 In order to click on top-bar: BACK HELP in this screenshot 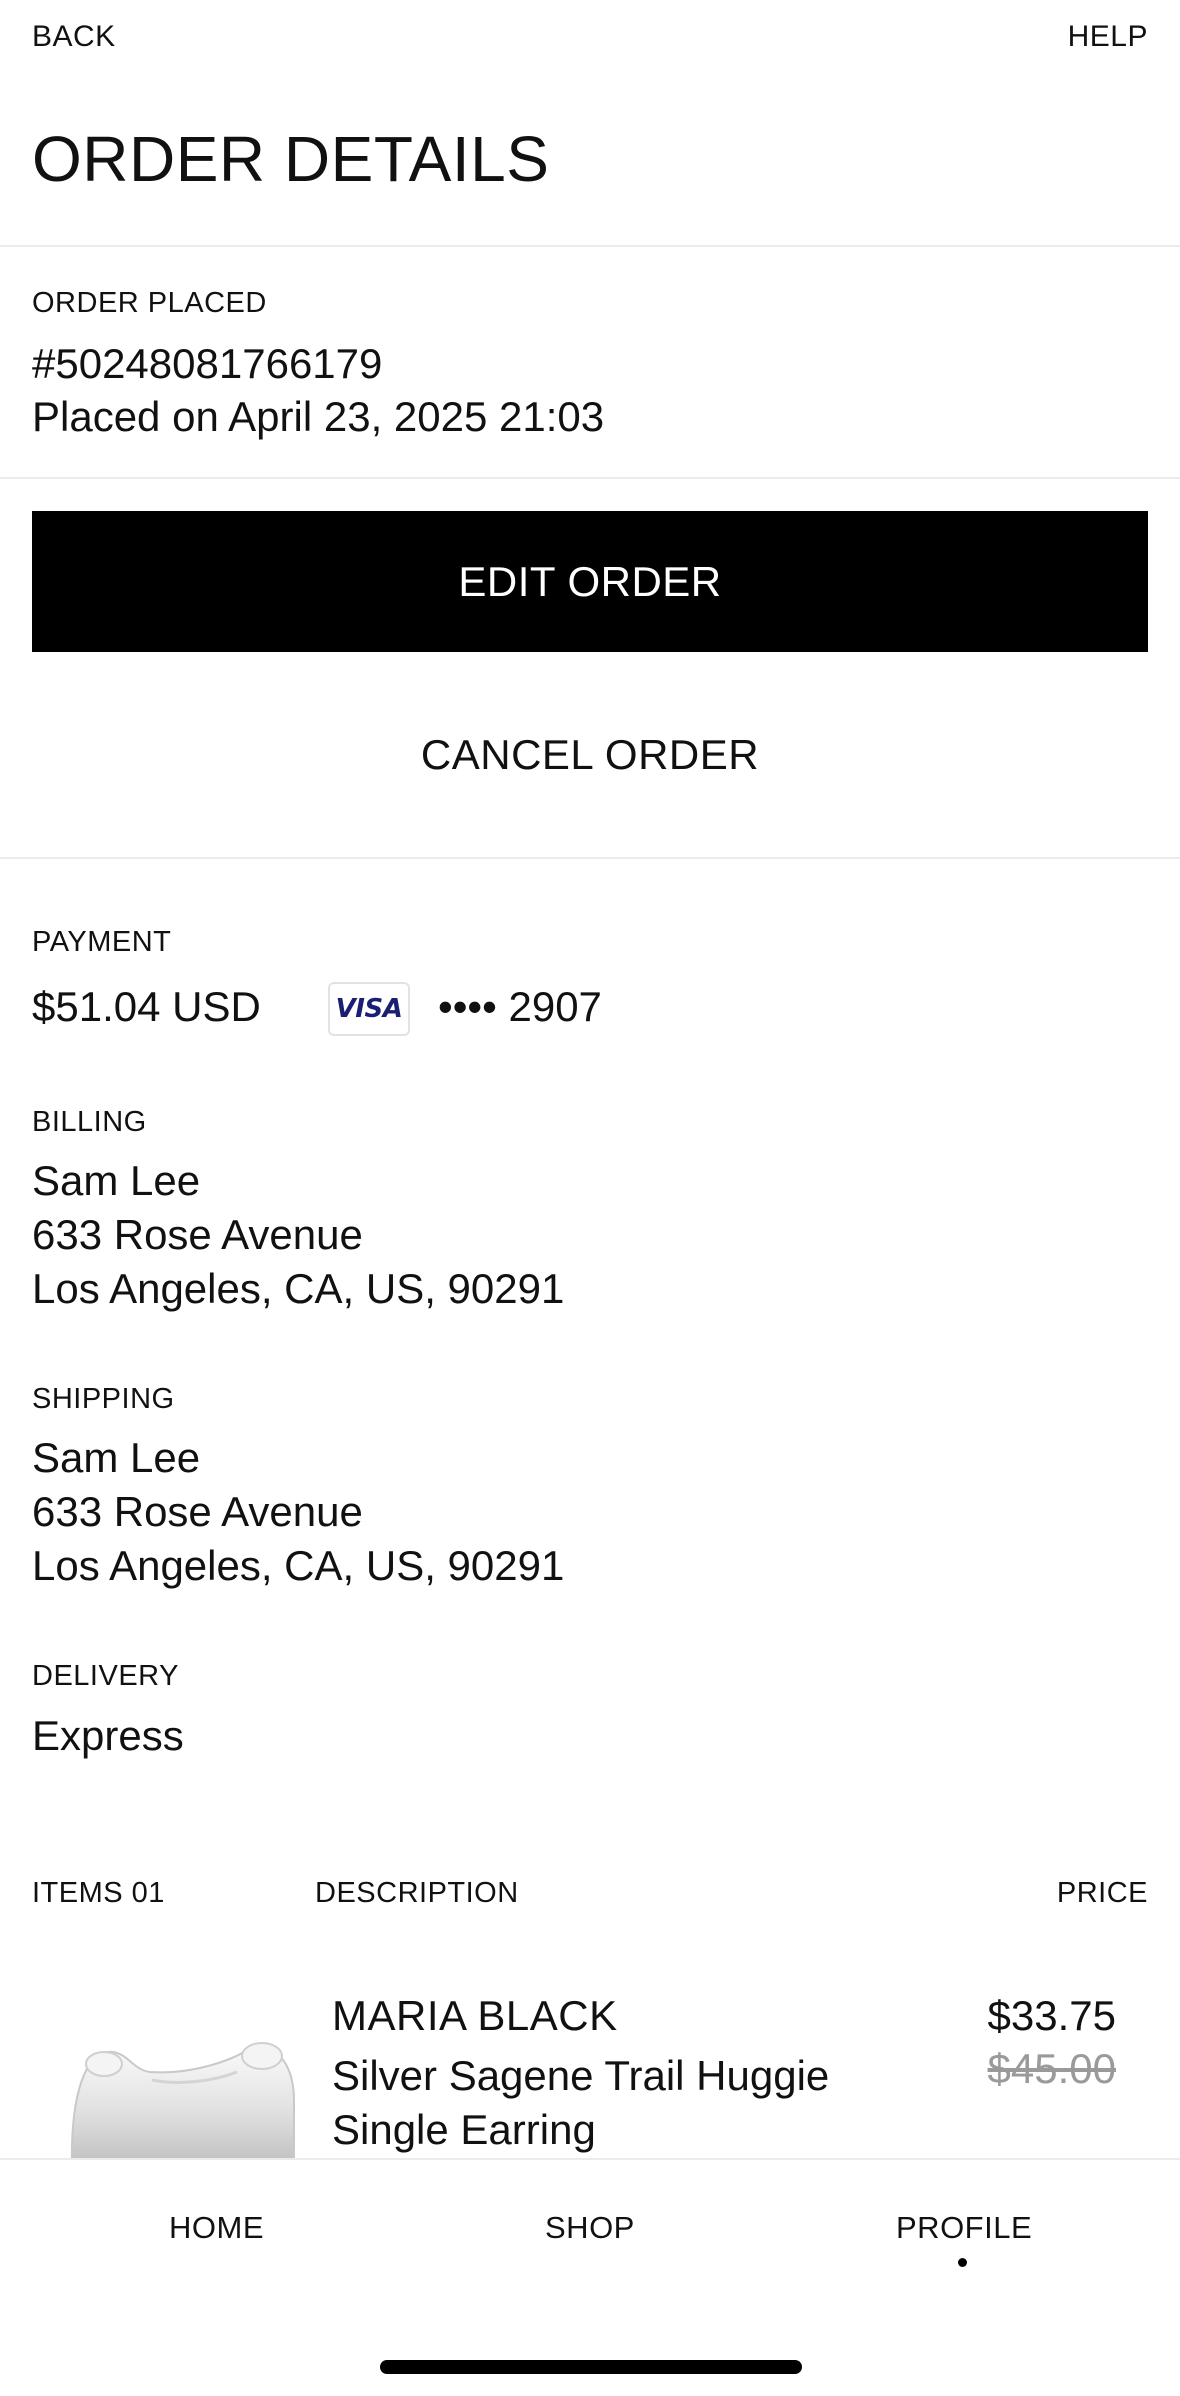, I will do `click(590, 40)`.